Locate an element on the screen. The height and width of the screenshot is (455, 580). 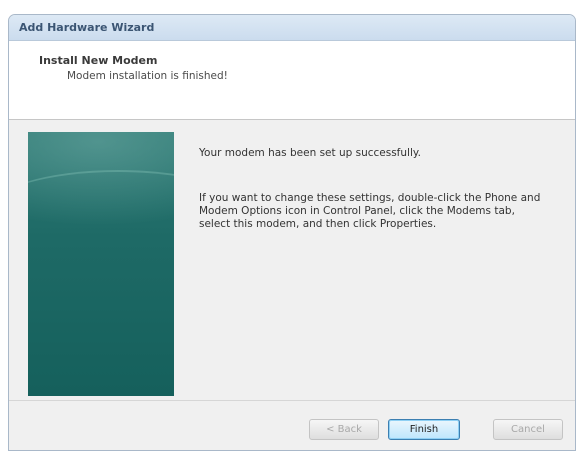
back-button: < Back is located at coordinates (344, 429).